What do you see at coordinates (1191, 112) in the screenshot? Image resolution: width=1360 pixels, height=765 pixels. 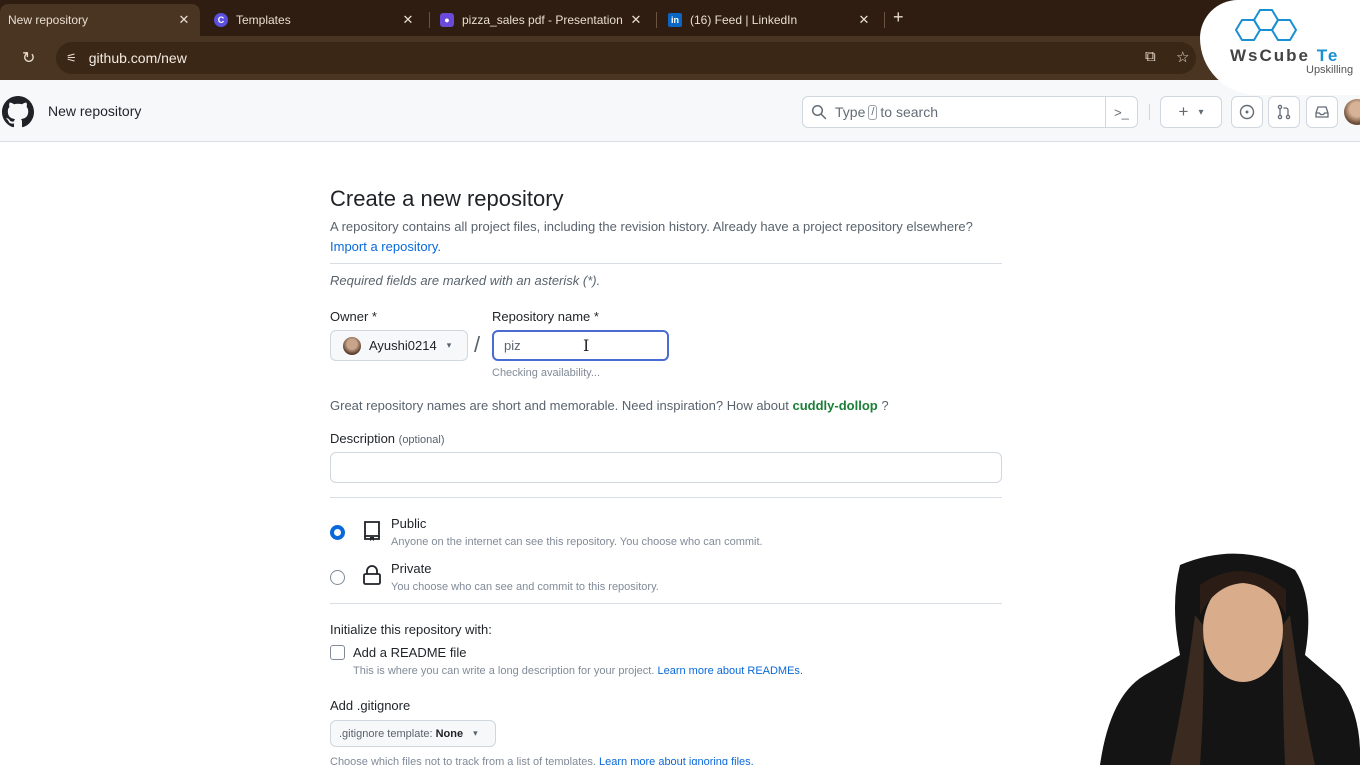 I see `create-new-button: + ▾` at bounding box center [1191, 112].